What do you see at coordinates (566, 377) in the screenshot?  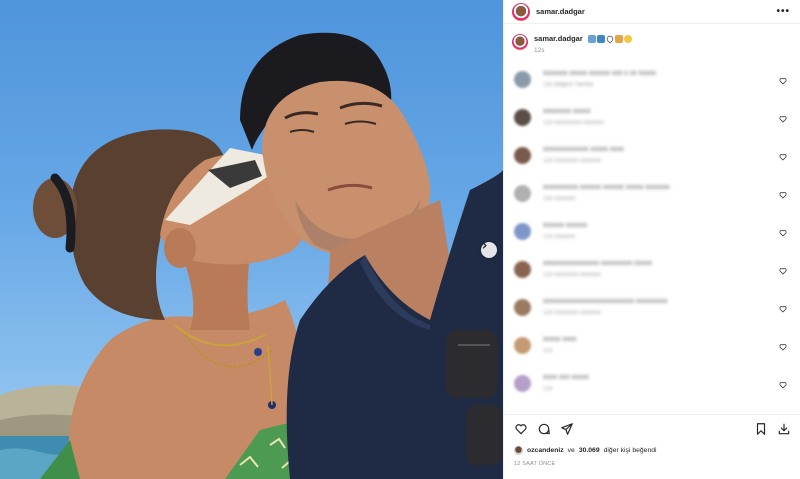 I see `comment-text: xxxx xxx xxxxx` at bounding box center [566, 377].